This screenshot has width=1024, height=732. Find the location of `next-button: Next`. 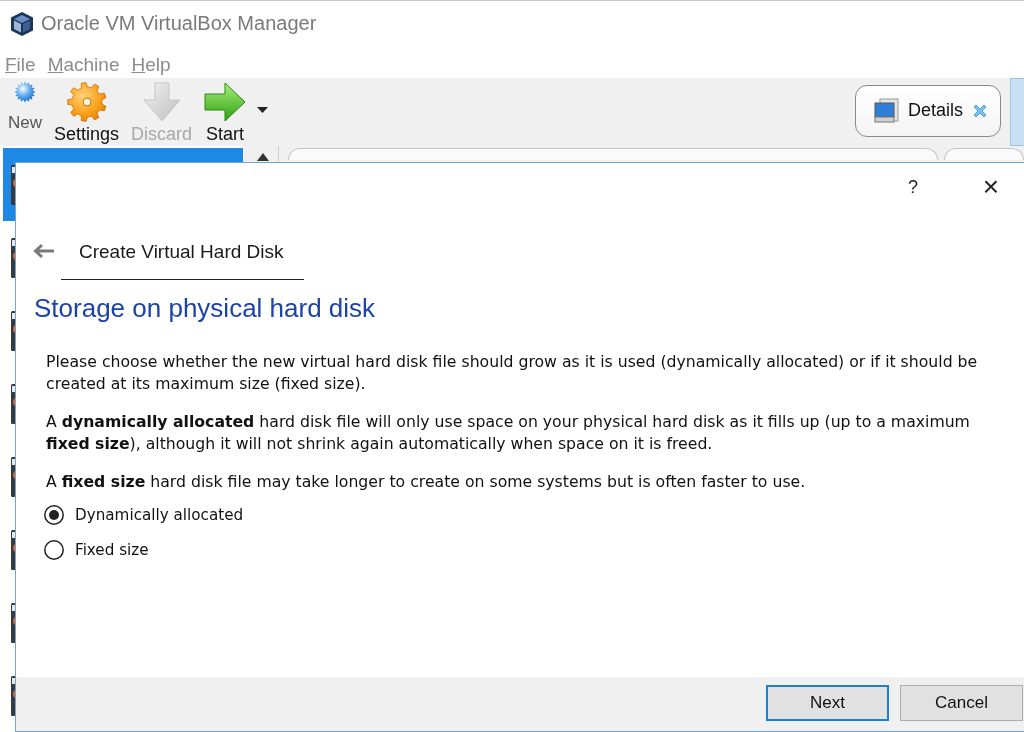

next-button: Next is located at coordinates (827, 703).